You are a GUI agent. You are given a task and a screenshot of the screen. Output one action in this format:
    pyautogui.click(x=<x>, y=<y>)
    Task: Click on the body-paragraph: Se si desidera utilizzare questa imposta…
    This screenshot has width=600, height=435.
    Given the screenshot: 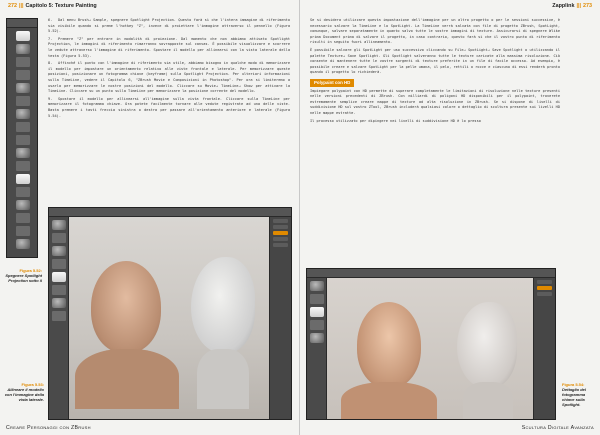 What is the action you would take?
    pyautogui.click(x=435, y=31)
    